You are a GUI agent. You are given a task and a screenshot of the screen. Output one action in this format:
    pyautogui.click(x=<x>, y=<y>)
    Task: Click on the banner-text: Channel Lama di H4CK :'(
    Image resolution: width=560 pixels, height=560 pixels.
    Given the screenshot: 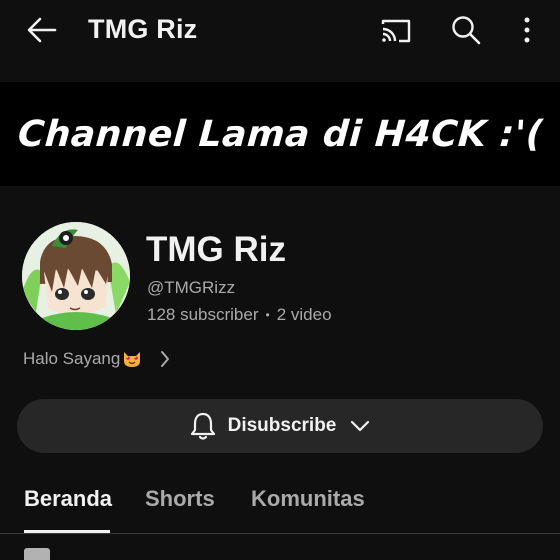 What is the action you would take?
    pyautogui.click(x=280, y=134)
    